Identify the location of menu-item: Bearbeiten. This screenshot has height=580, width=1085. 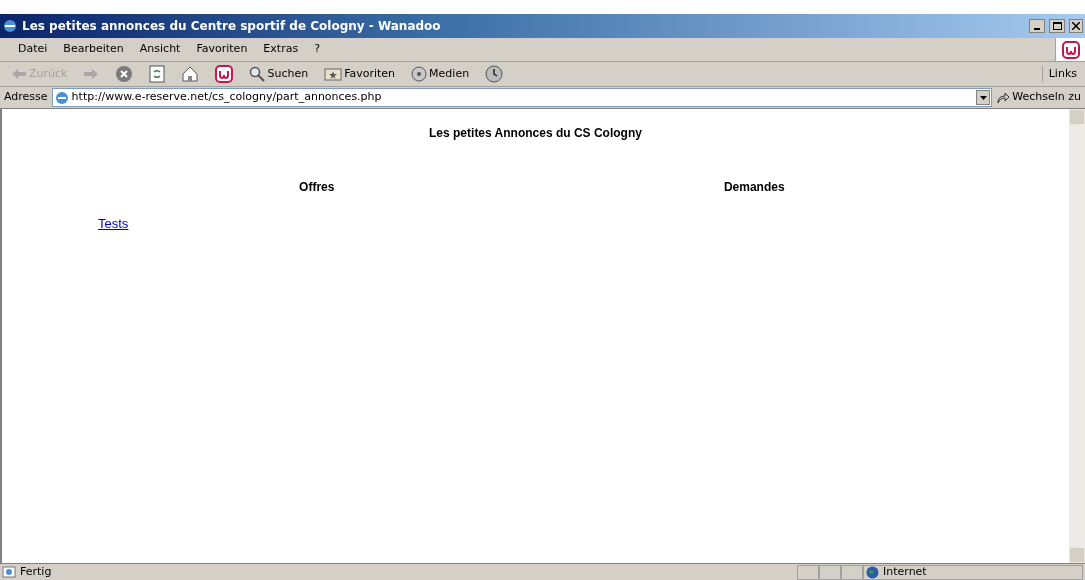
(93, 49).